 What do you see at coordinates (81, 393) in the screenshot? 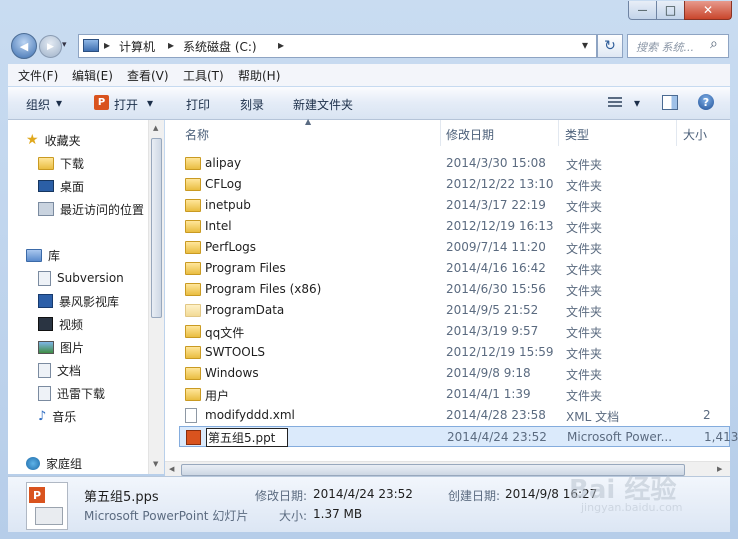
I see `nav-lib-xunlei-label: 迅雷下载` at bounding box center [81, 393].